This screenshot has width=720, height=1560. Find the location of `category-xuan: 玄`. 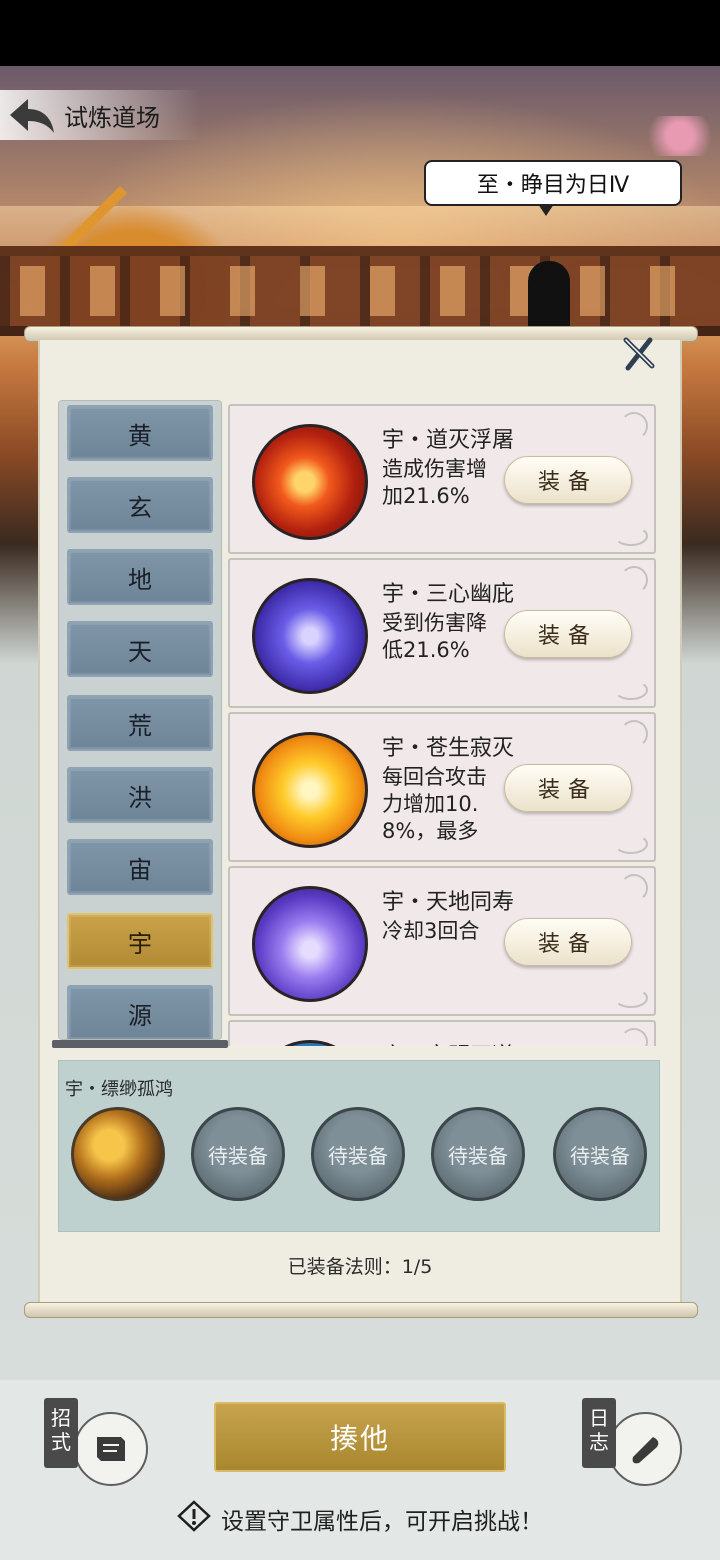

category-xuan: 玄 is located at coordinates (140, 505).